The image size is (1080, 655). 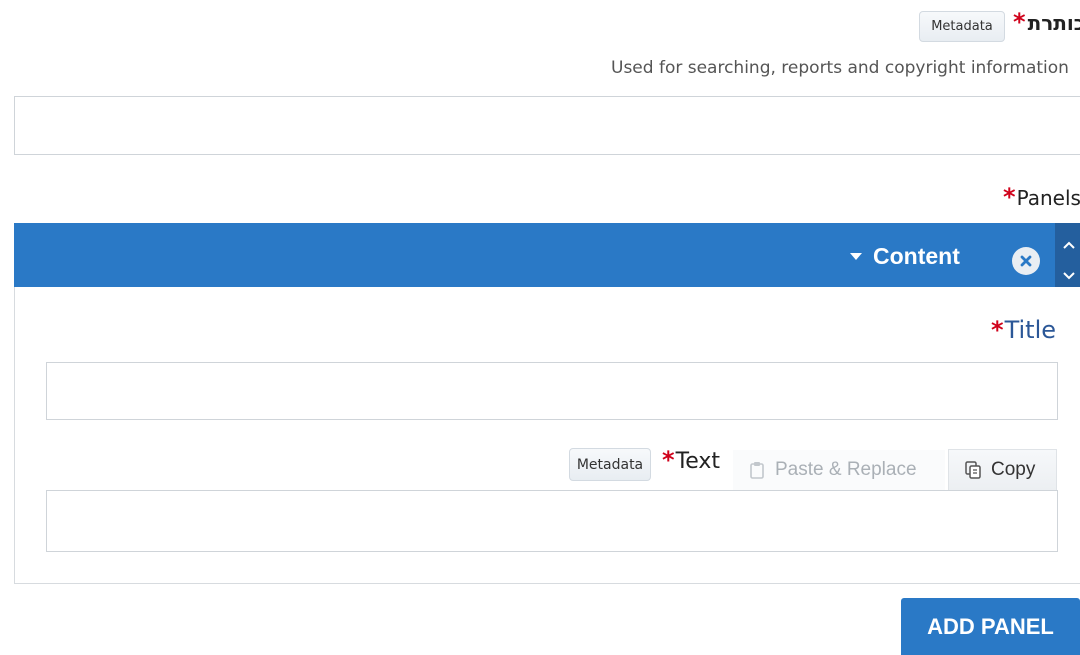 I want to click on chevron-down-glyph, so click(x=1069, y=276).